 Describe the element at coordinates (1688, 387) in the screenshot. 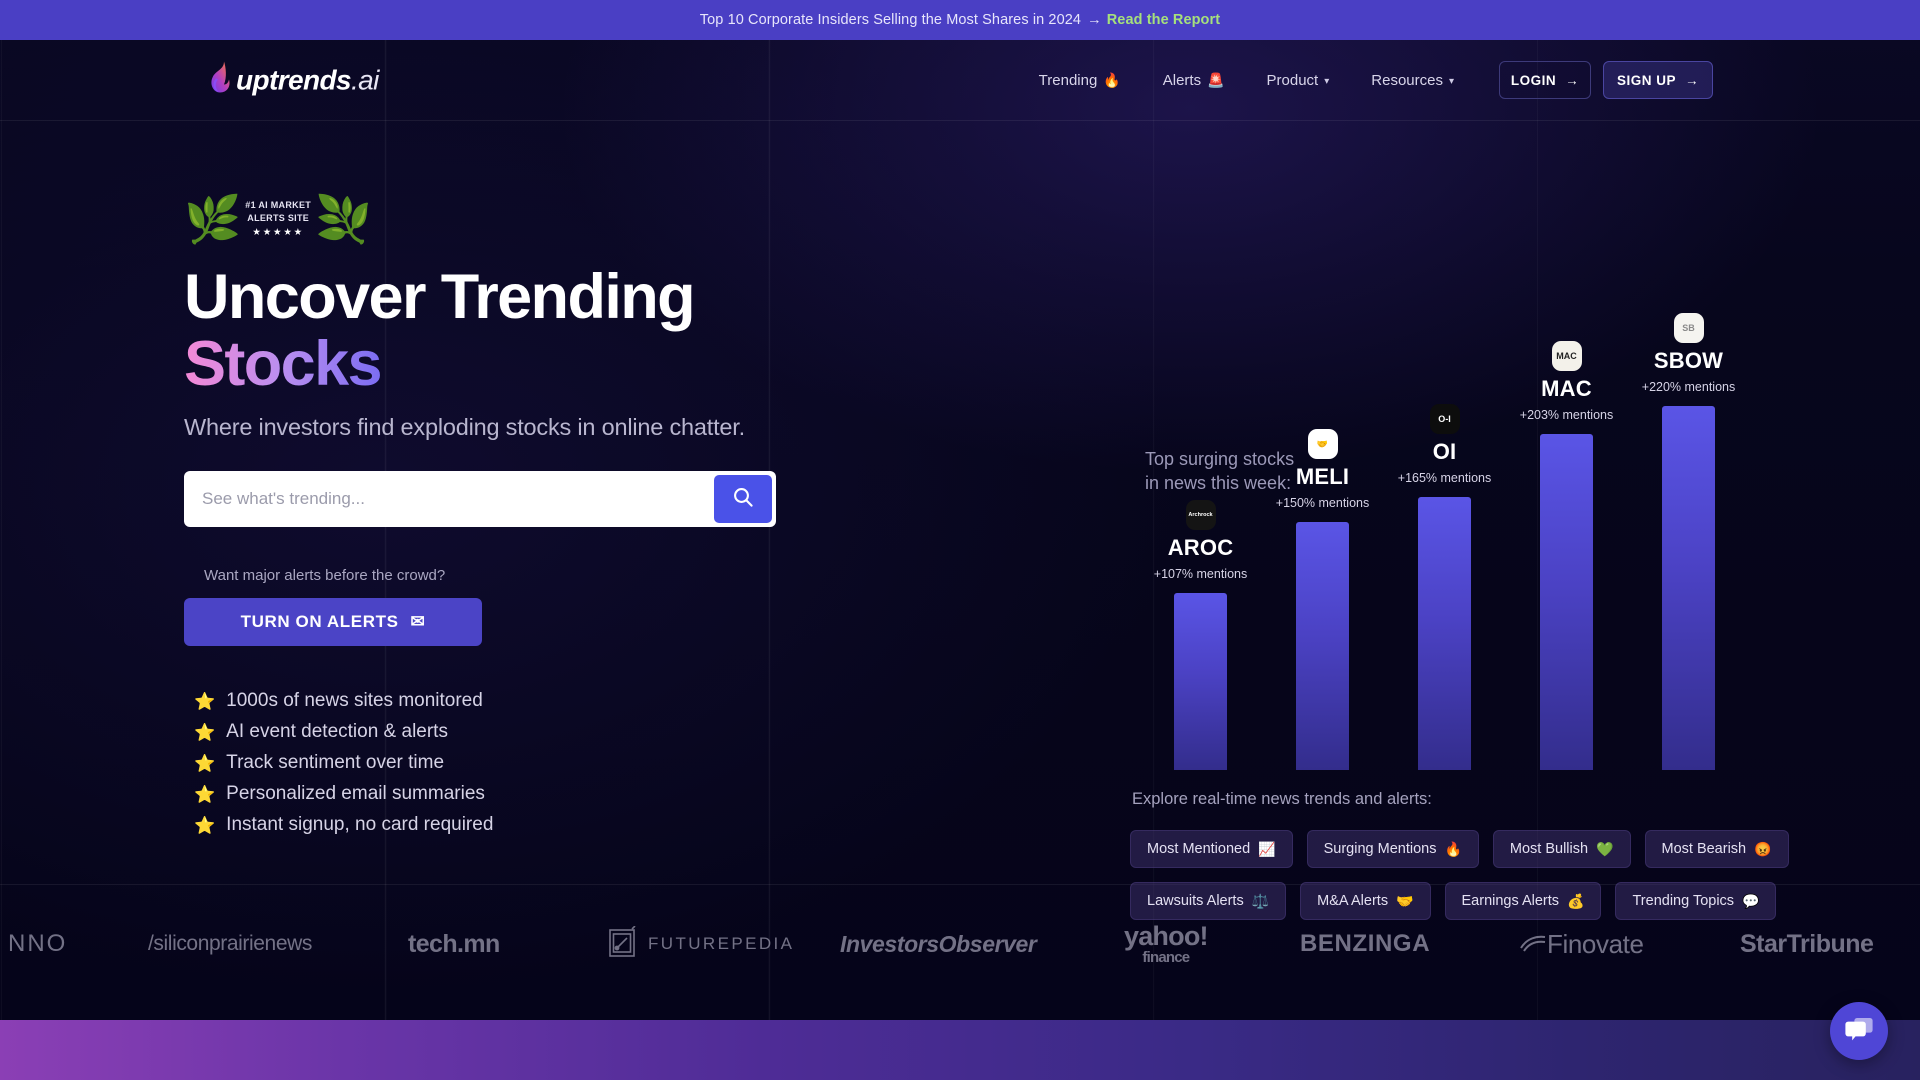

I see `bar-value-label: +220% mentions` at that location.